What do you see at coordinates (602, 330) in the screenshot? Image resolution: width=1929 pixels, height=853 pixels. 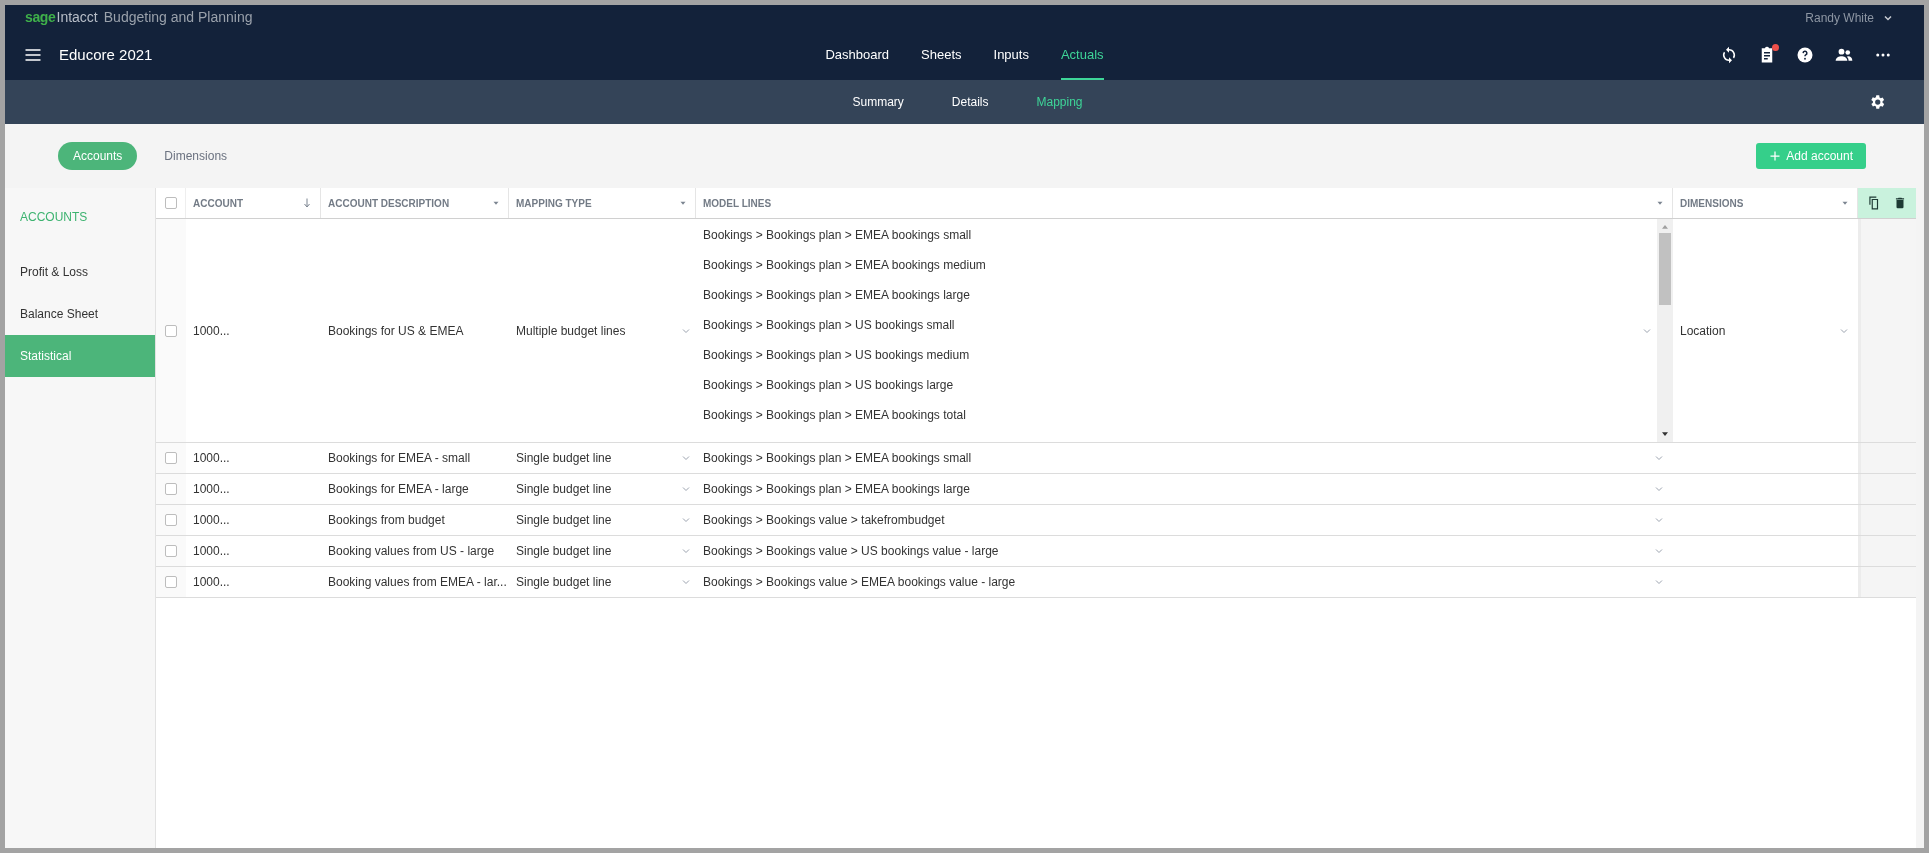 I see `mapping-type-dropdown: Multiple budget lines` at bounding box center [602, 330].